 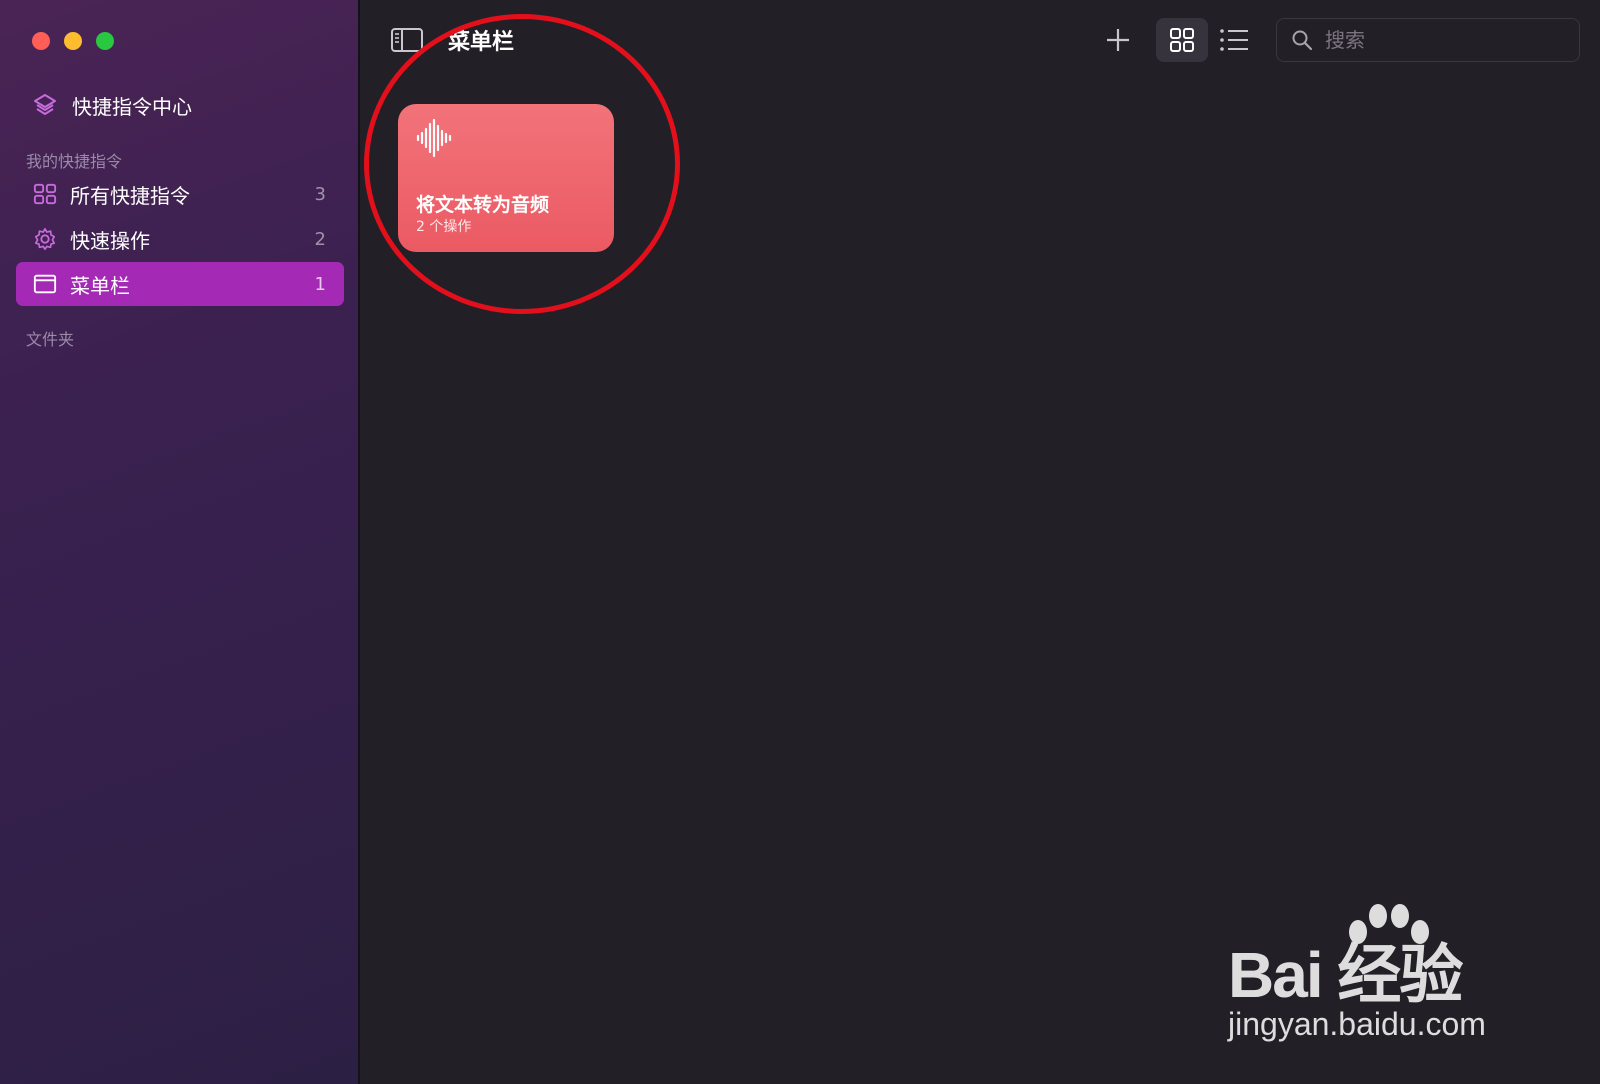 I want to click on sidebar-item-count: 3, so click(x=320, y=194).